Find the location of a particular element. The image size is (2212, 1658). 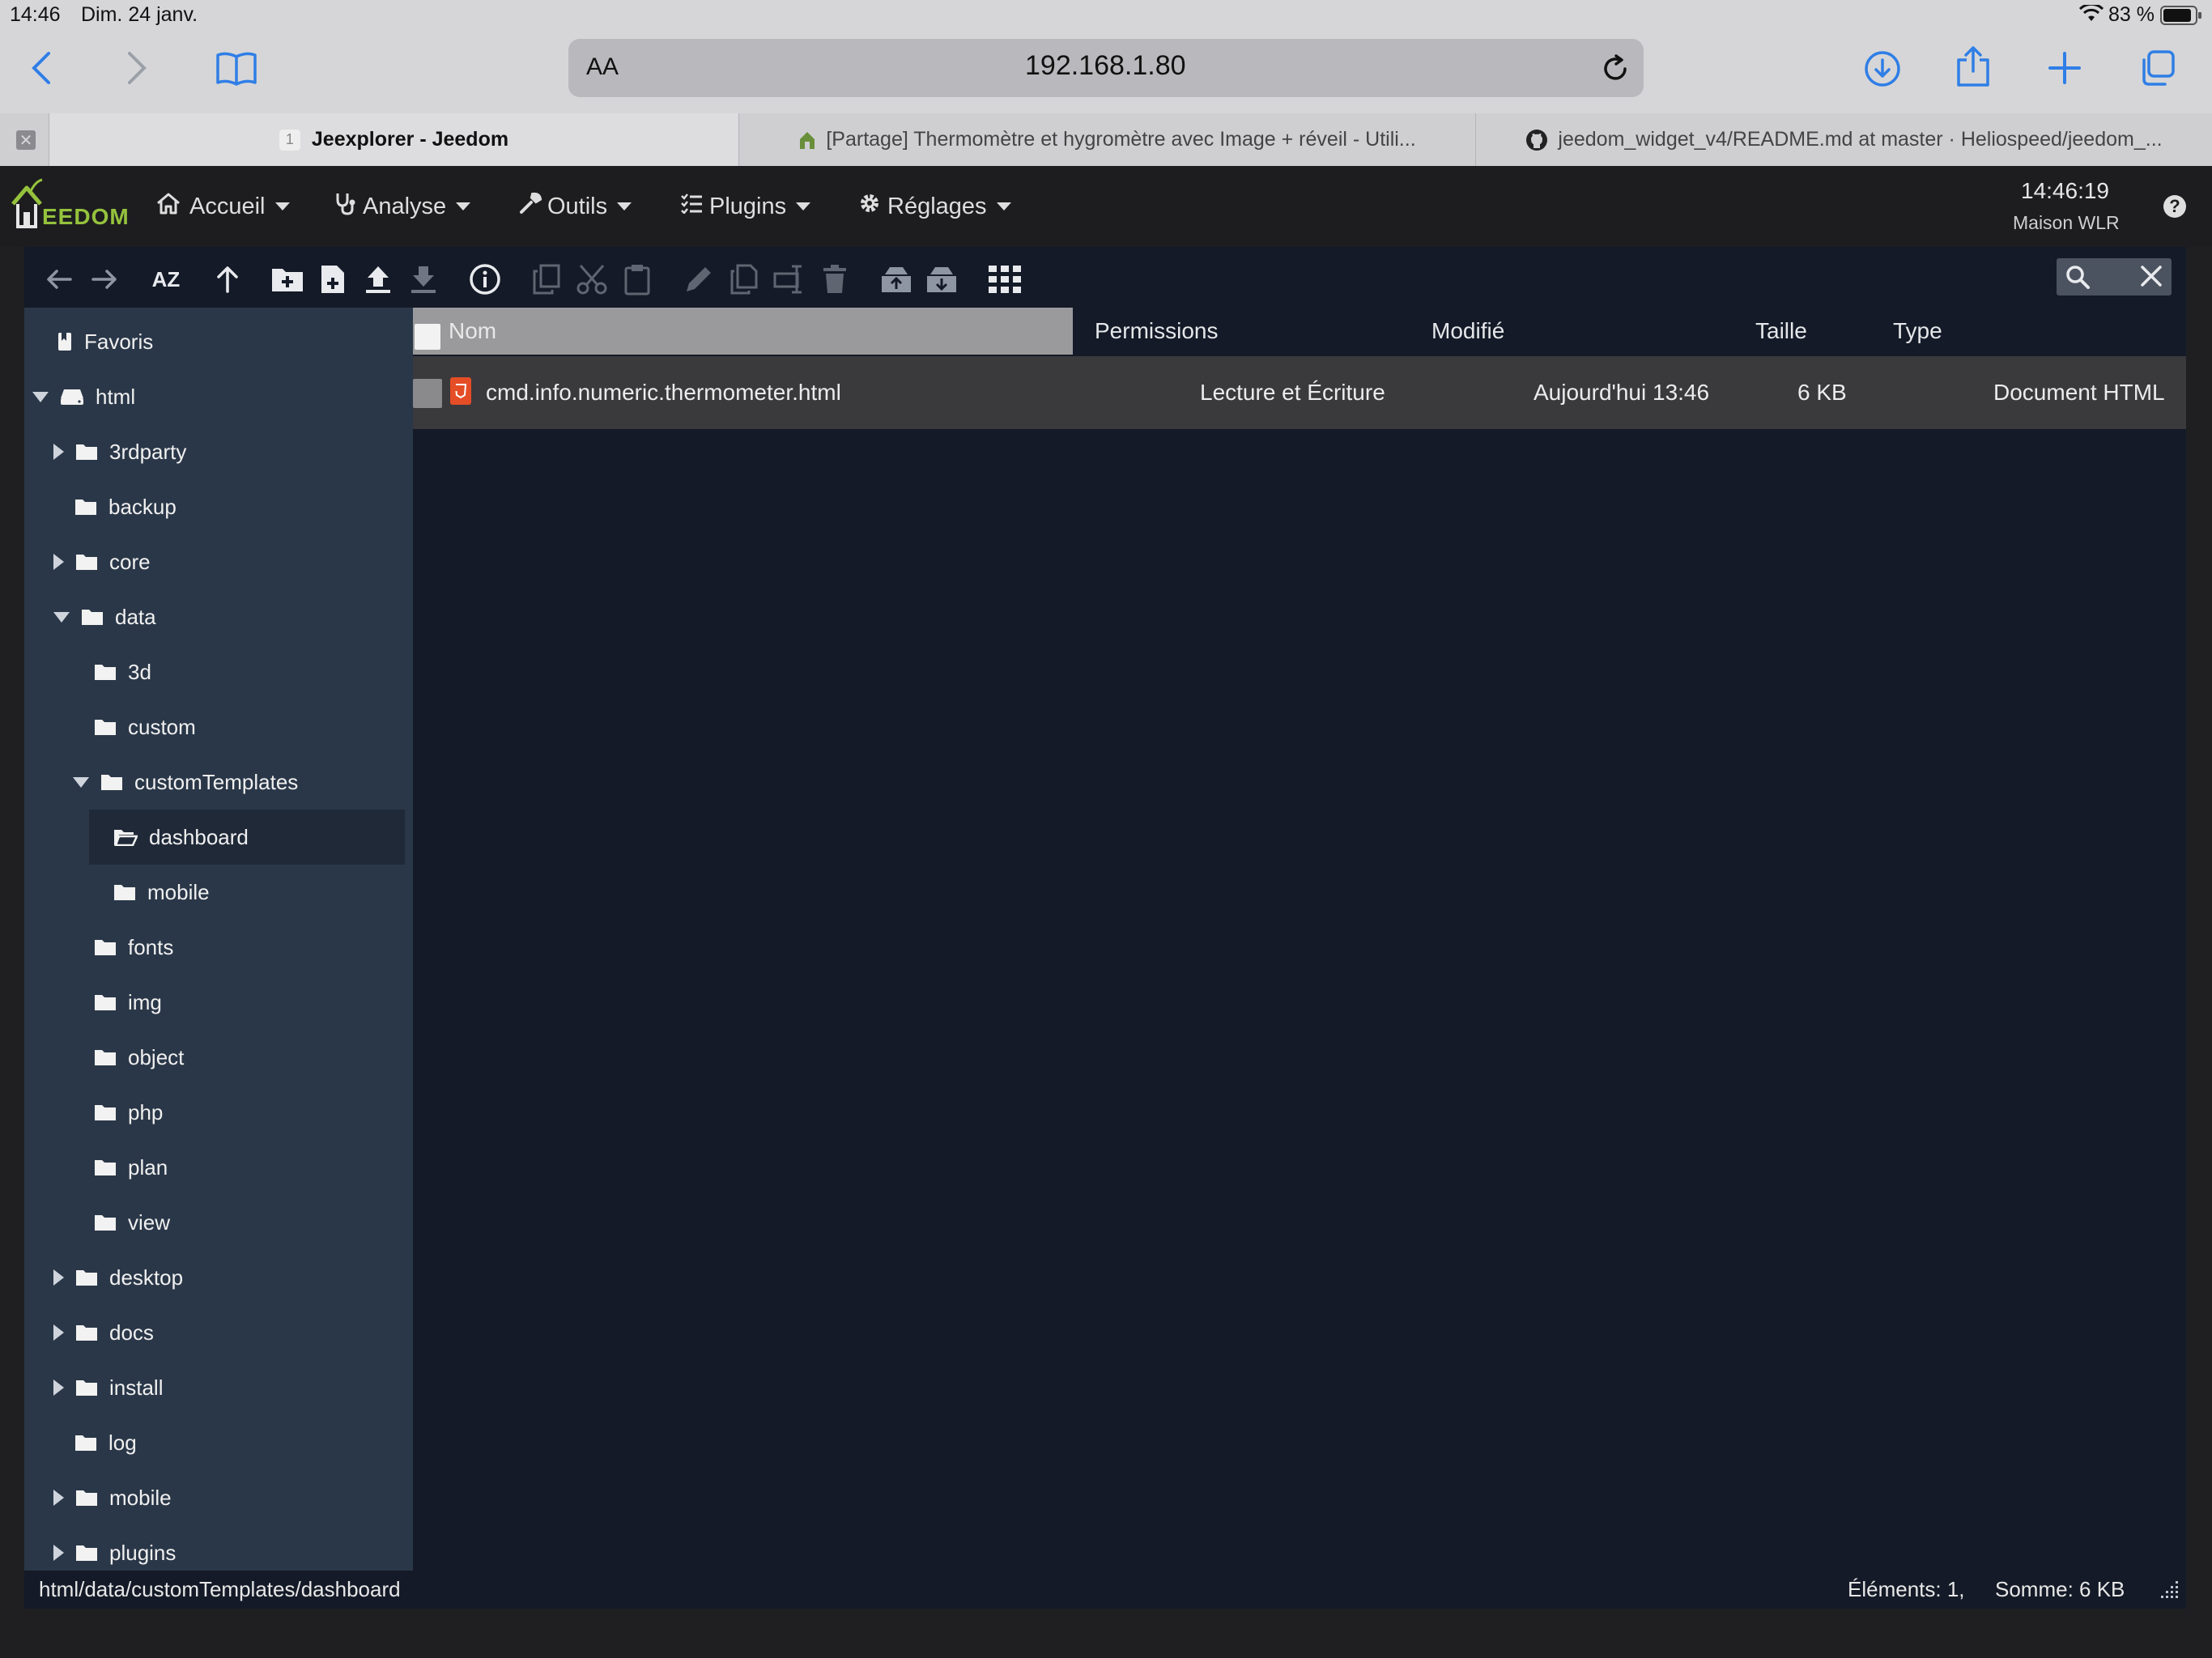

url-text: 192.168.1.80 is located at coordinates (1105, 66).